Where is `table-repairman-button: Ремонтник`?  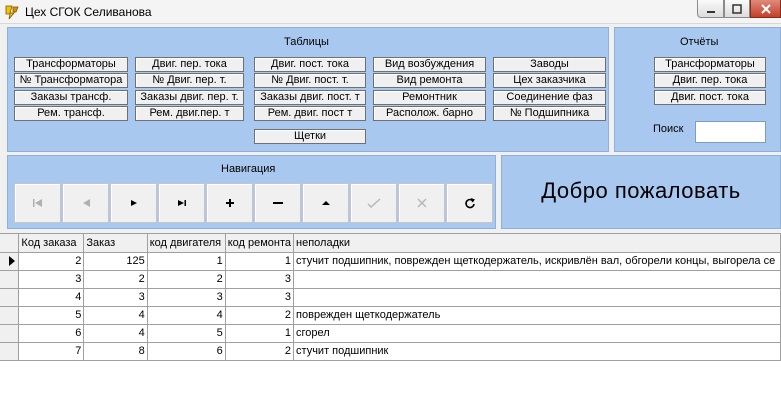
table-repairman-button: Ремонтник is located at coordinates (429, 97).